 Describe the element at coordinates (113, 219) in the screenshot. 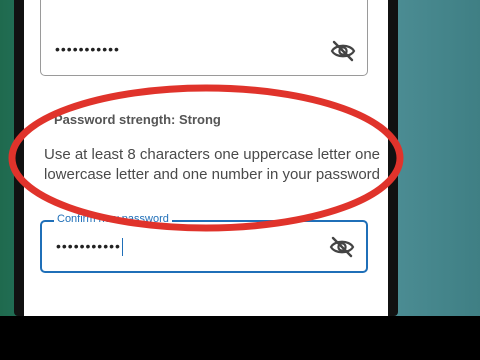

I see `confirm-password-label: Confirm new password` at that location.